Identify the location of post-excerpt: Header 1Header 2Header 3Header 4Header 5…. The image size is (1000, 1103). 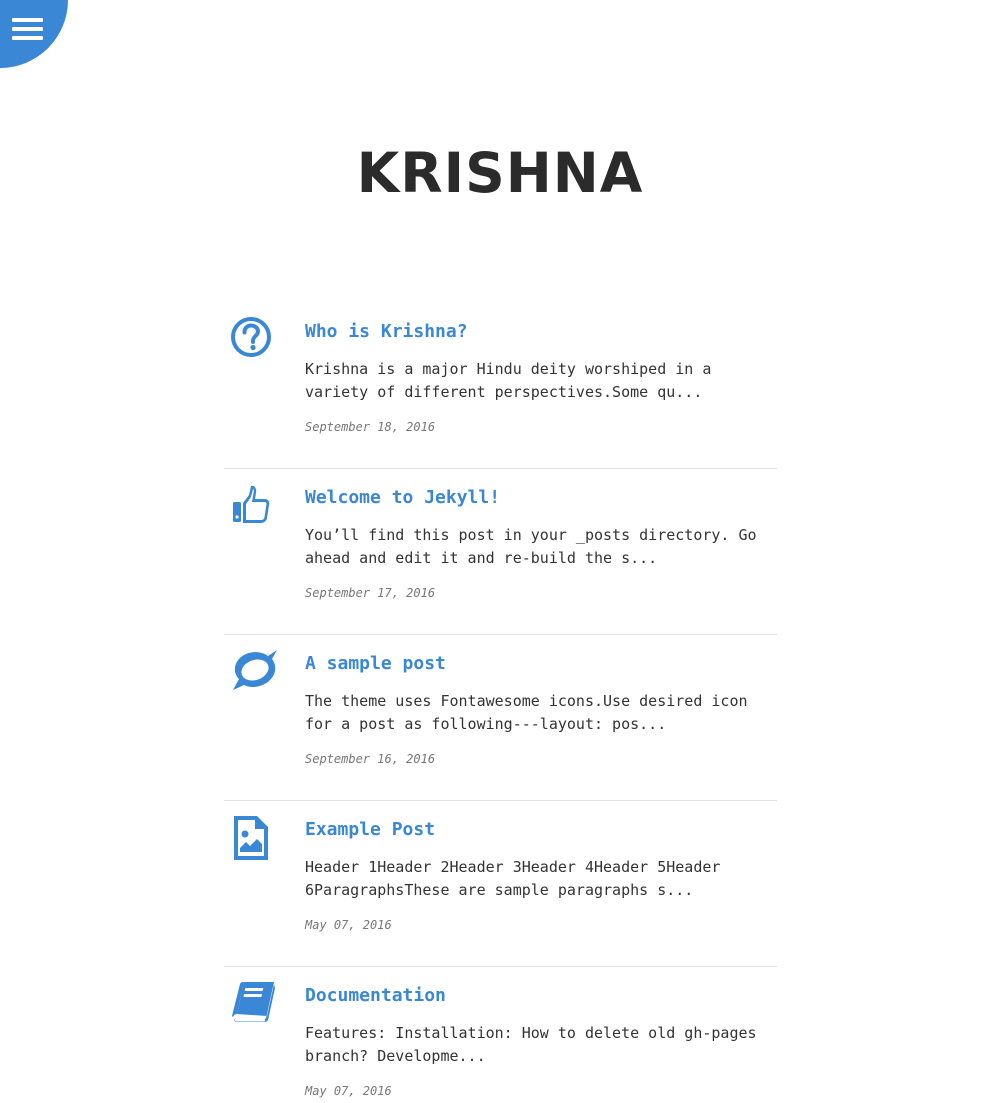
(513, 878).